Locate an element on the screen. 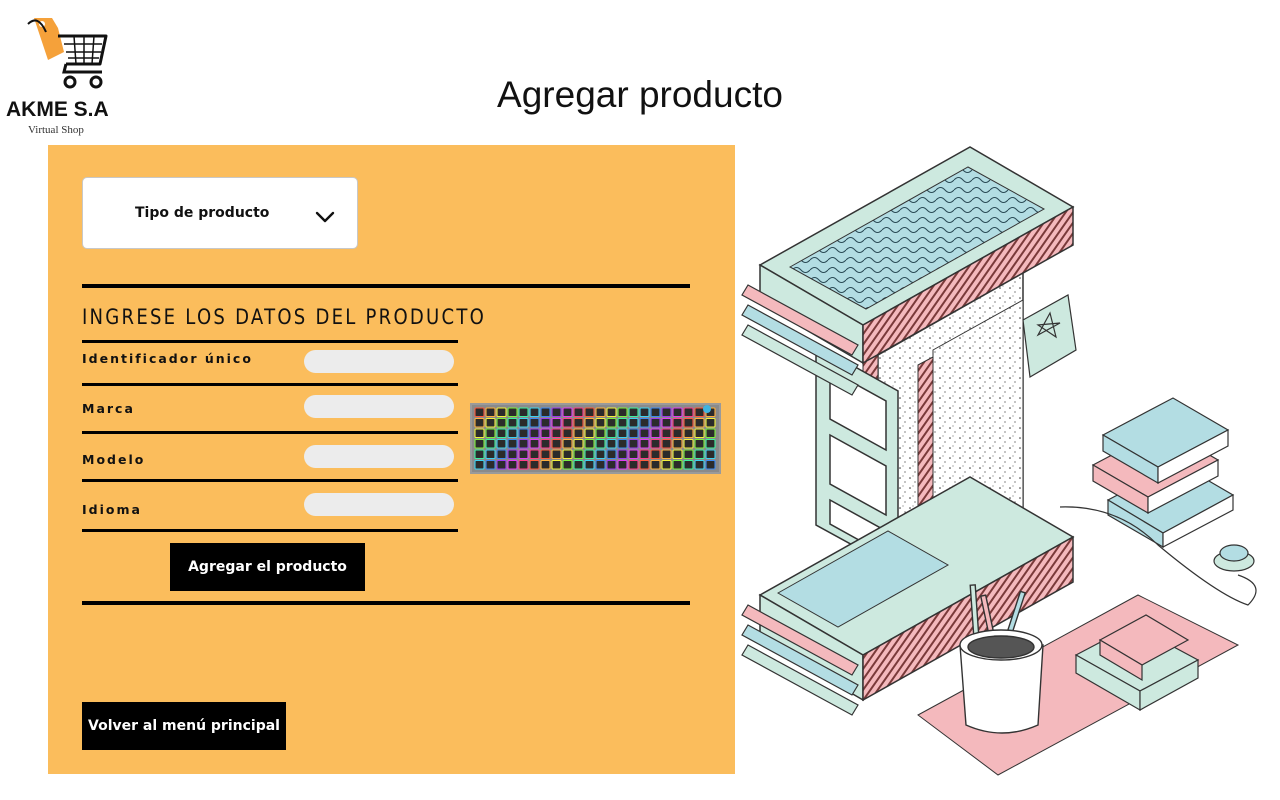 This screenshot has width=1280, height=800. language-input is located at coordinates (379, 504).